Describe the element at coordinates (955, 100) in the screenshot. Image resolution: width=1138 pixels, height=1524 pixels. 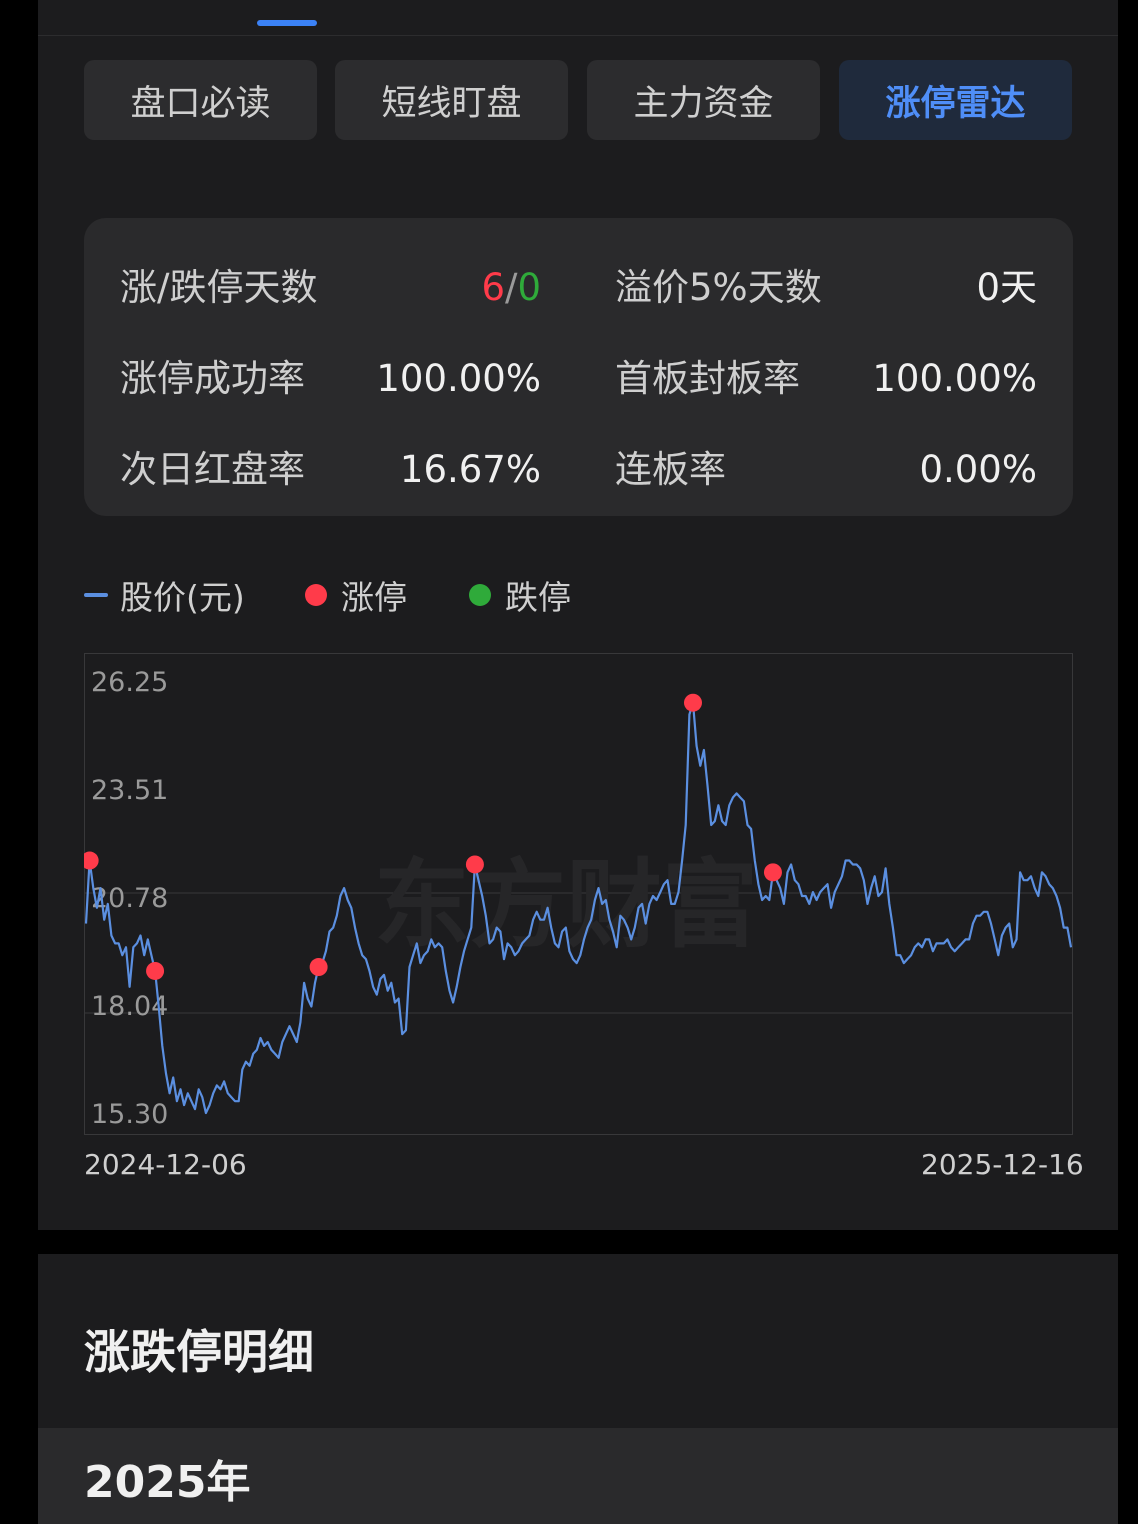
I see `tab-zhangting-leida: 涨停雷达` at that location.